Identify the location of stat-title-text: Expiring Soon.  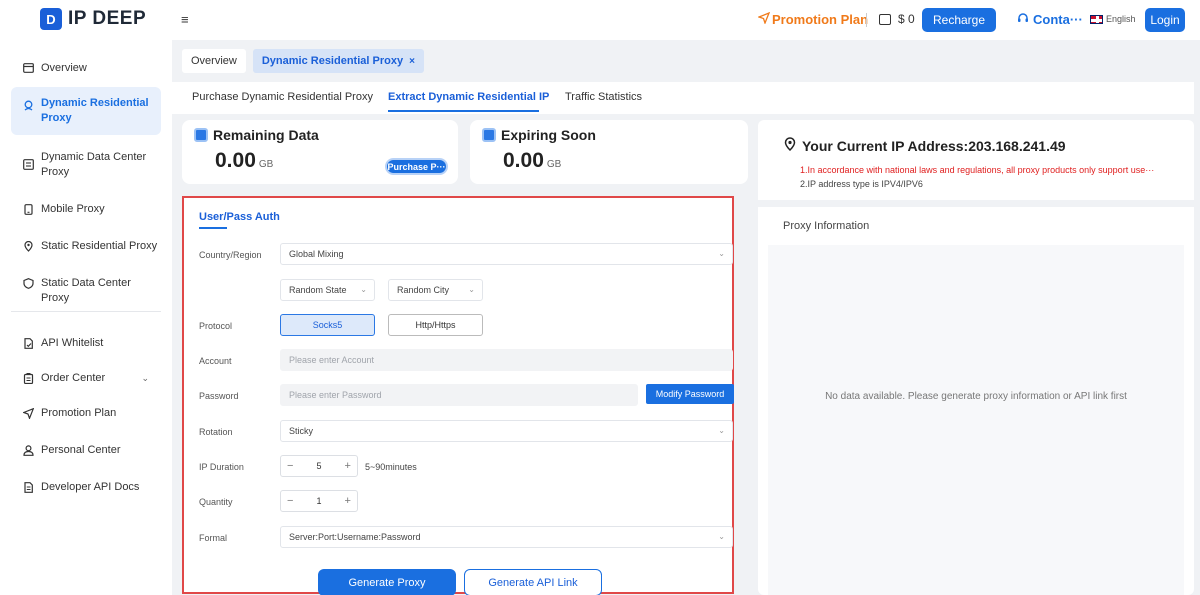
(548, 135).